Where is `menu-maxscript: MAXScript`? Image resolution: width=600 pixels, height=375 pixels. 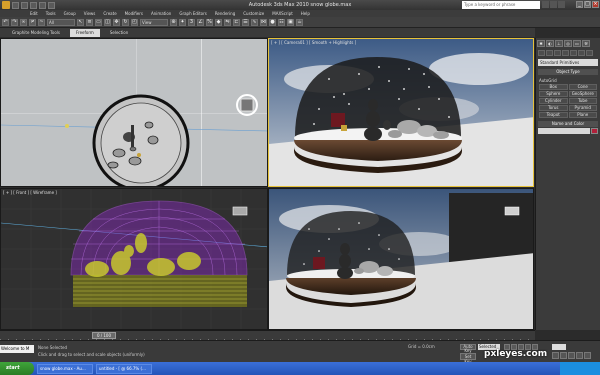
menu-maxscript: MAXScript is located at coordinates (282, 13).